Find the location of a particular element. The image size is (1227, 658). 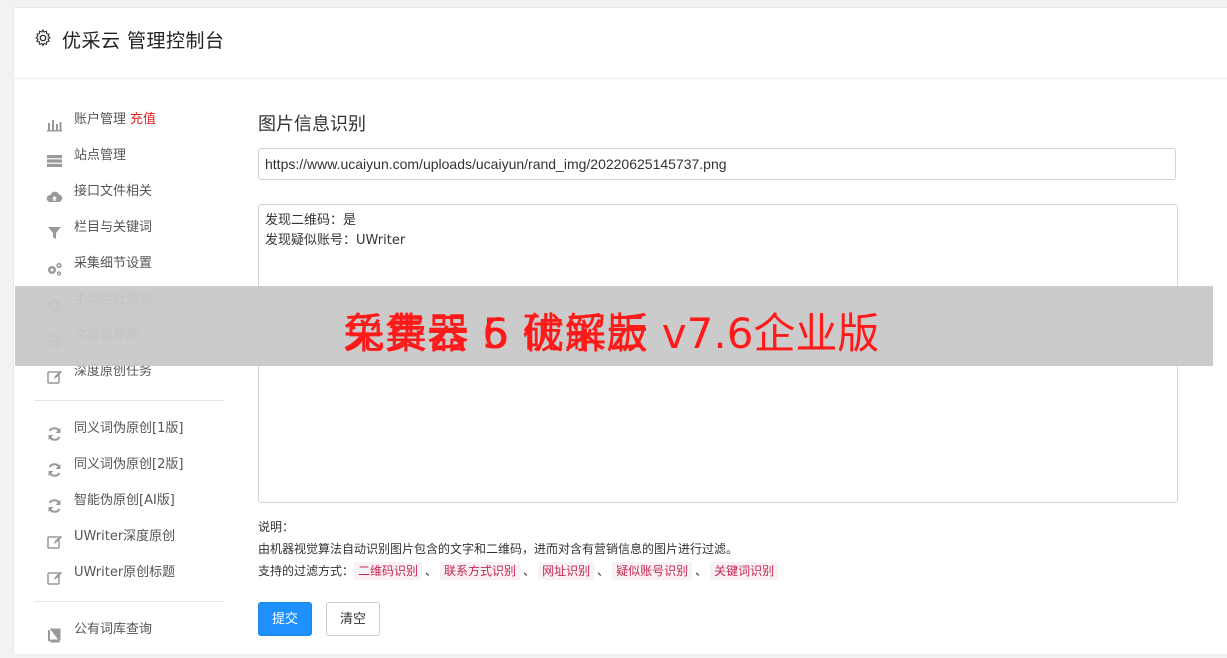

overlay-text-b: 免费云 6 优采云 v7.6企业版 is located at coordinates (611, 333).